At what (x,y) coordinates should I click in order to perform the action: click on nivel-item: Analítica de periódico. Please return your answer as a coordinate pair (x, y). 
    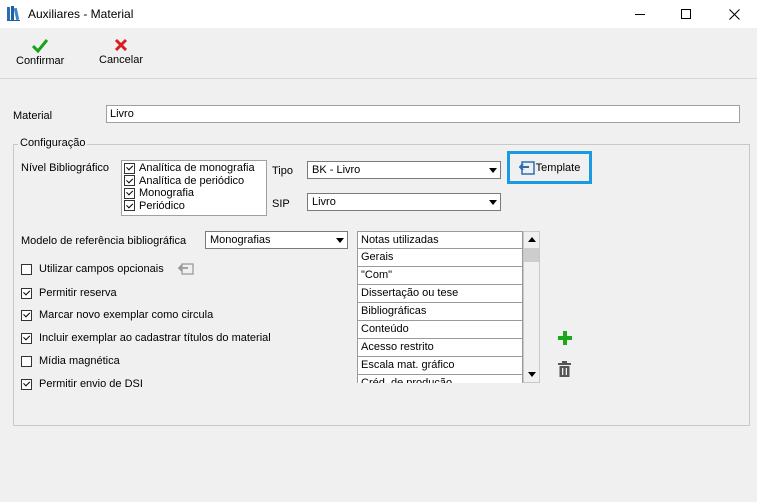
    Looking at the image, I should click on (194, 181).